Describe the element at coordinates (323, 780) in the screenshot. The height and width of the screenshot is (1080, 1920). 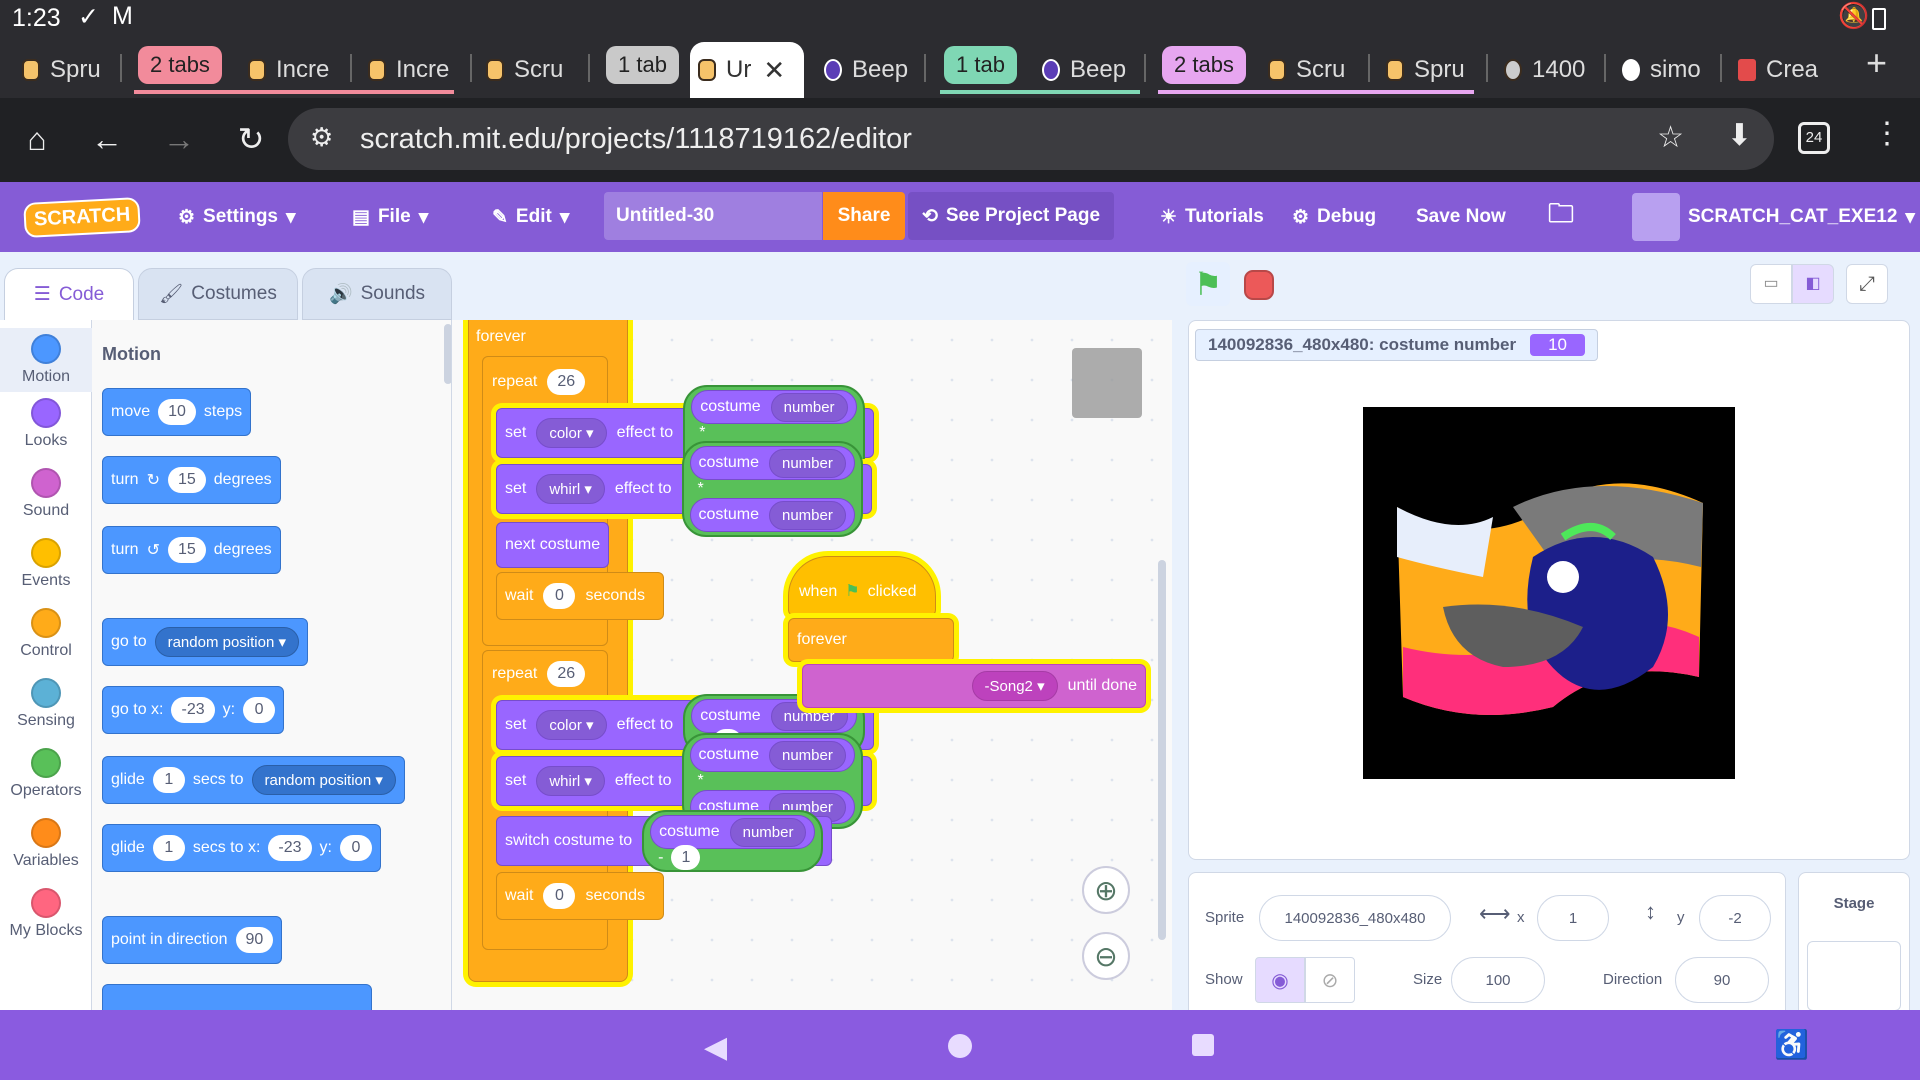
I see `glide-target-dropdown: random position ▾` at that location.